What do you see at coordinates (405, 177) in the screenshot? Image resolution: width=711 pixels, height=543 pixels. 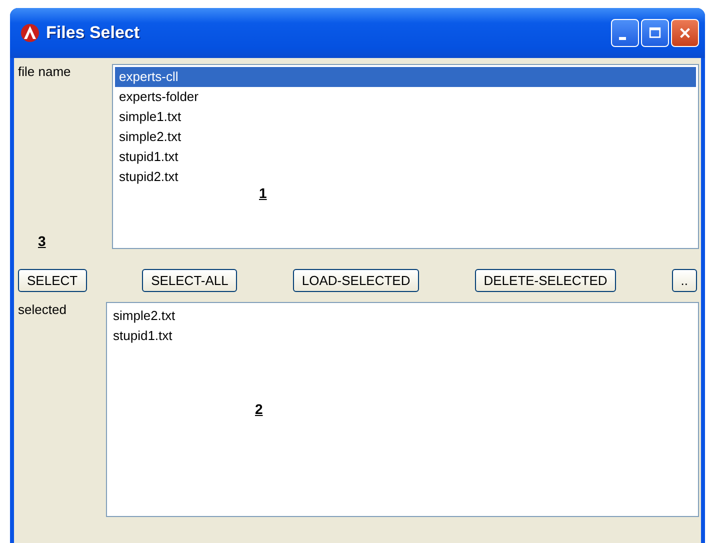 I see `list-item: stupid2.txt` at bounding box center [405, 177].